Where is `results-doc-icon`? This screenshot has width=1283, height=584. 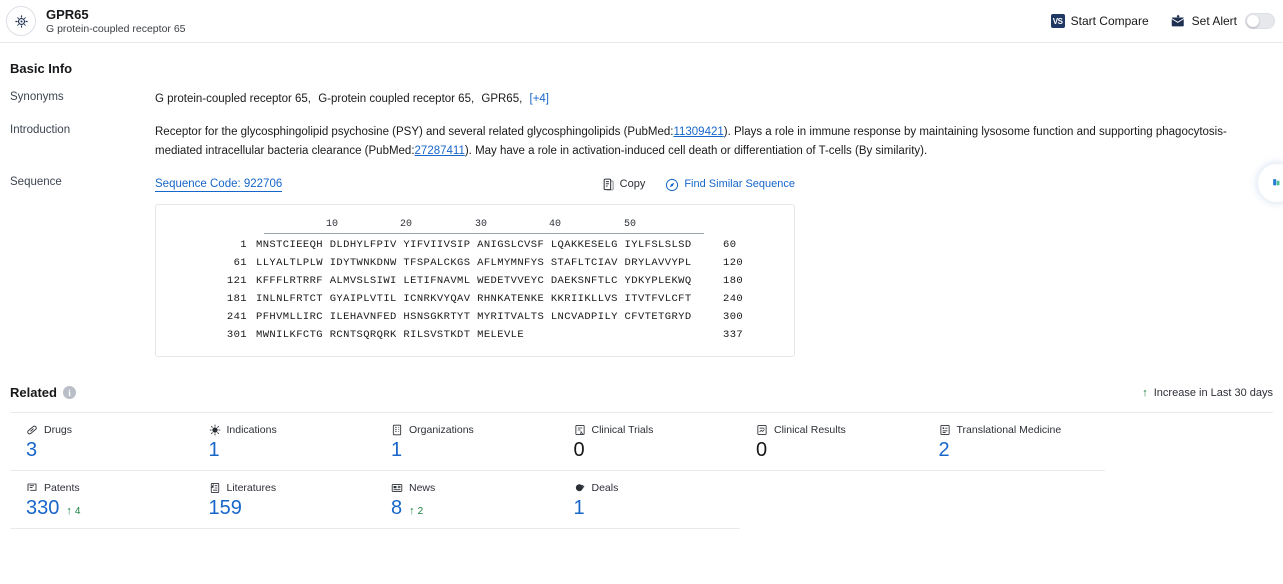 results-doc-icon is located at coordinates (762, 430).